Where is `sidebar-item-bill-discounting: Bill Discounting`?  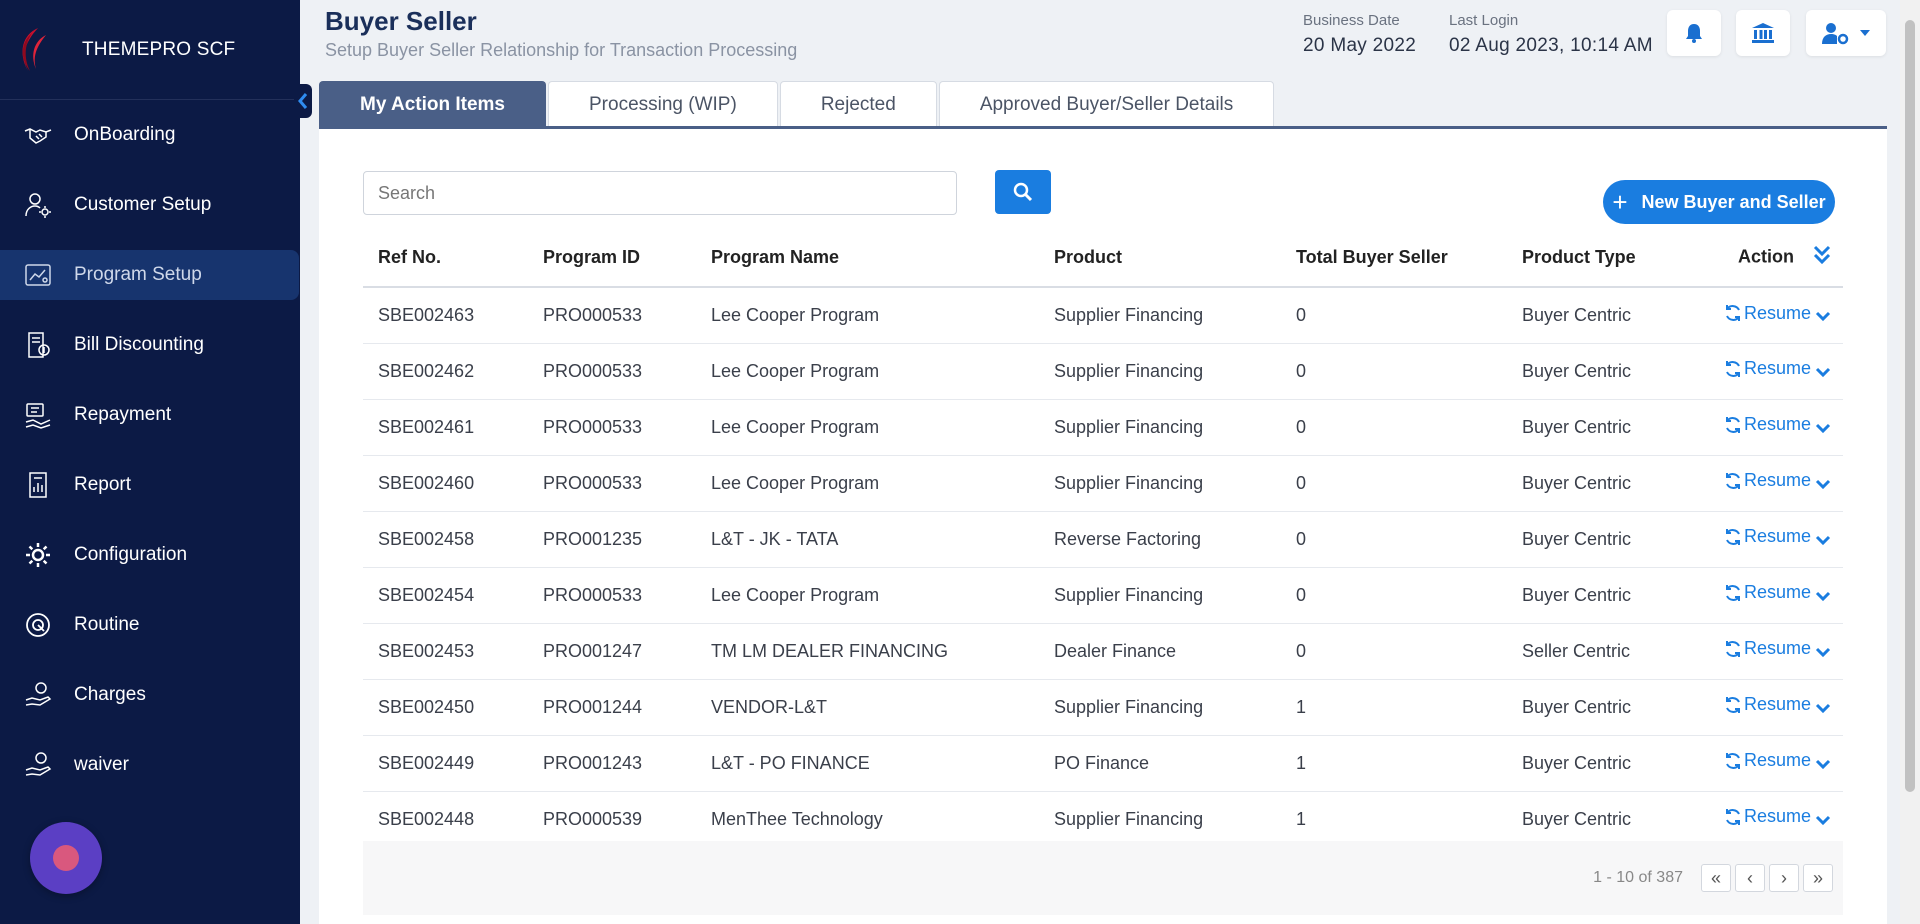
sidebar-item-bill-discounting: Bill Discounting is located at coordinates (150, 345).